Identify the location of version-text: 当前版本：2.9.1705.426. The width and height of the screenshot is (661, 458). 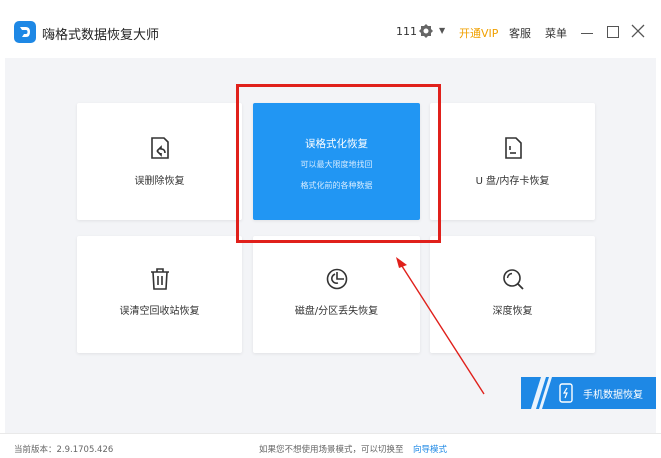
(64, 450).